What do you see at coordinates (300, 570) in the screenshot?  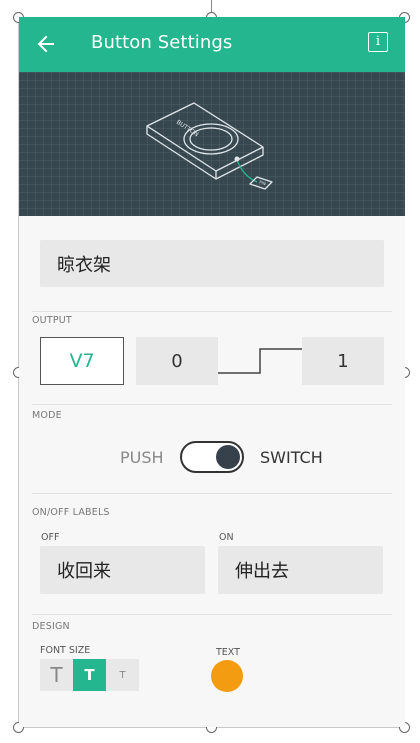 I see `on-label-field: 伸出去` at bounding box center [300, 570].